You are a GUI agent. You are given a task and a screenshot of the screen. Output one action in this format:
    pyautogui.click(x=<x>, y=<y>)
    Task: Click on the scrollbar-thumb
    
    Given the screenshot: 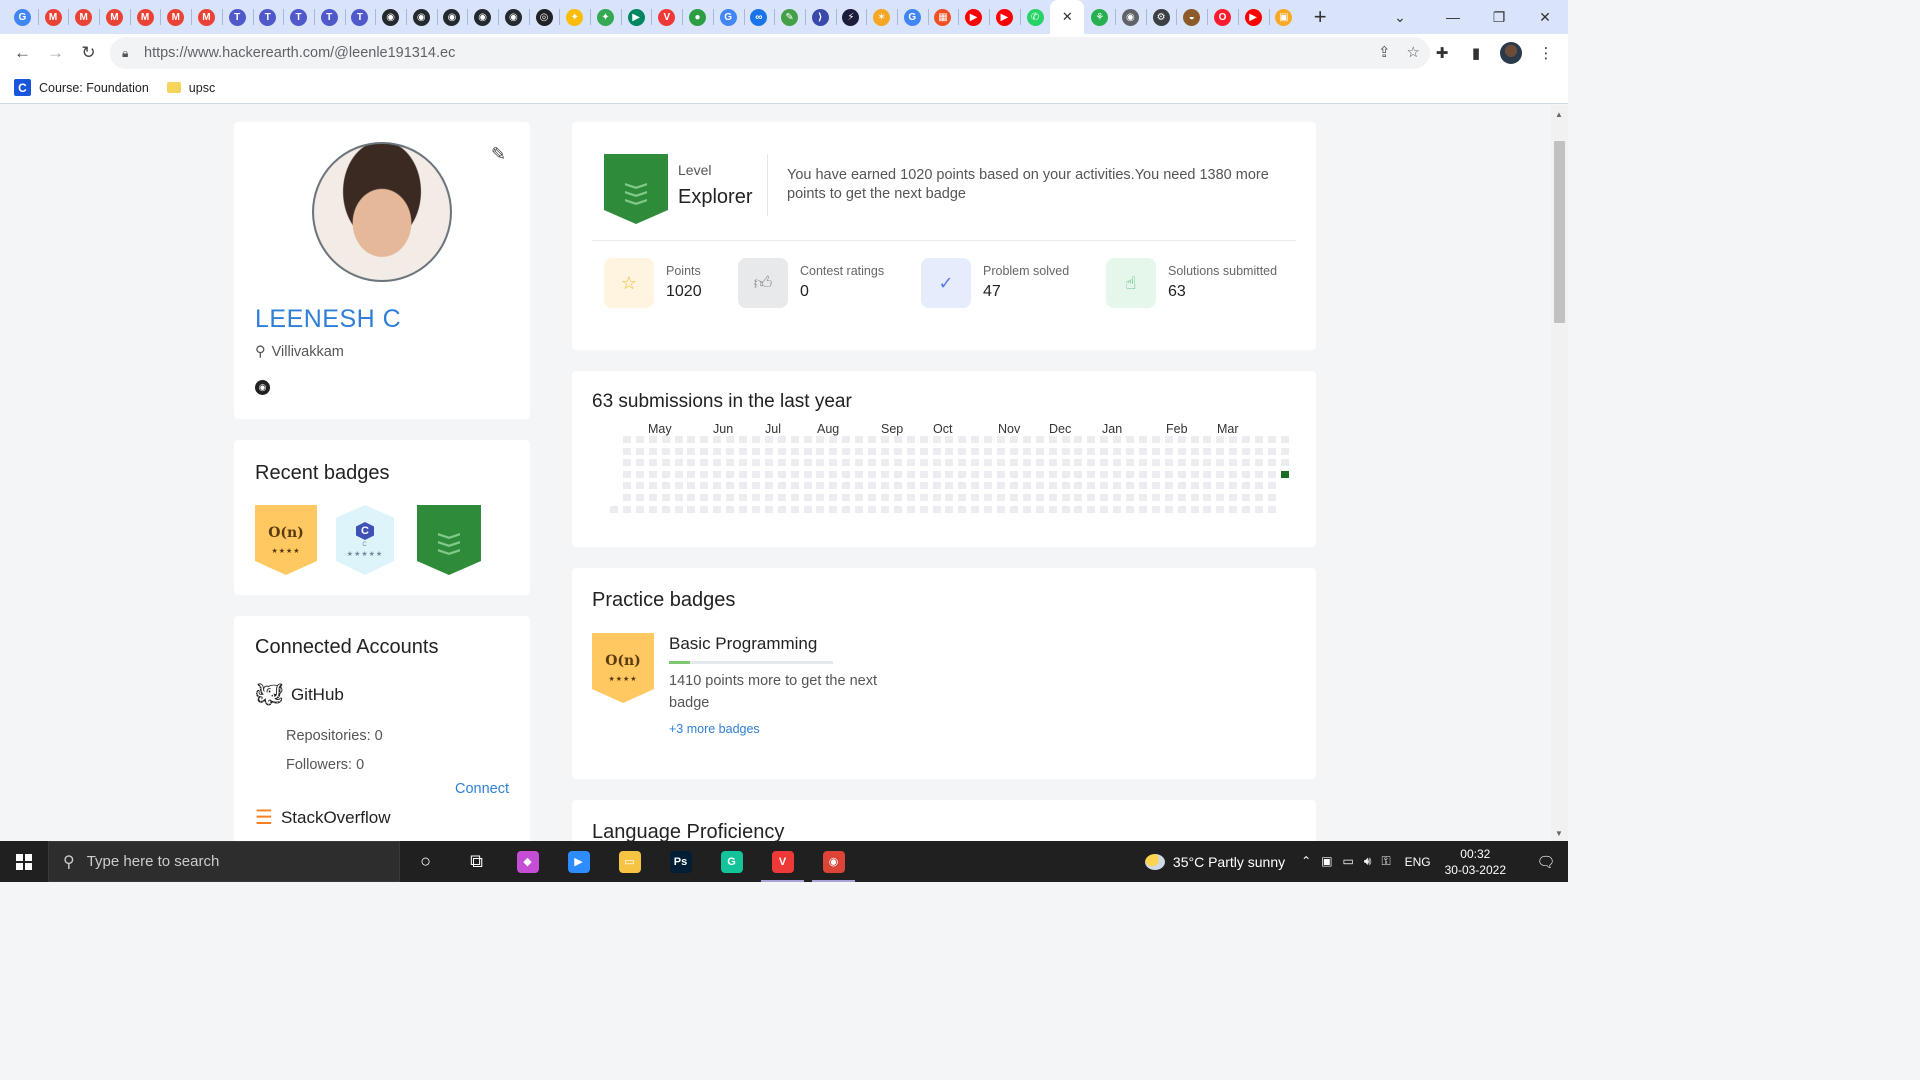 What is the action you would take?
    pyautogui.click(x=1559, y=232)
    